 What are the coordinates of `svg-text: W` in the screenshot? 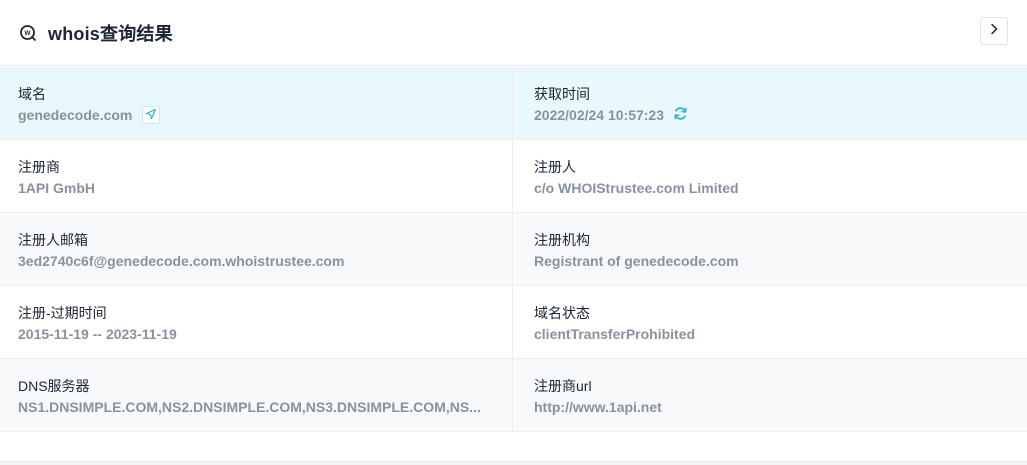 It's located at (27, 33).